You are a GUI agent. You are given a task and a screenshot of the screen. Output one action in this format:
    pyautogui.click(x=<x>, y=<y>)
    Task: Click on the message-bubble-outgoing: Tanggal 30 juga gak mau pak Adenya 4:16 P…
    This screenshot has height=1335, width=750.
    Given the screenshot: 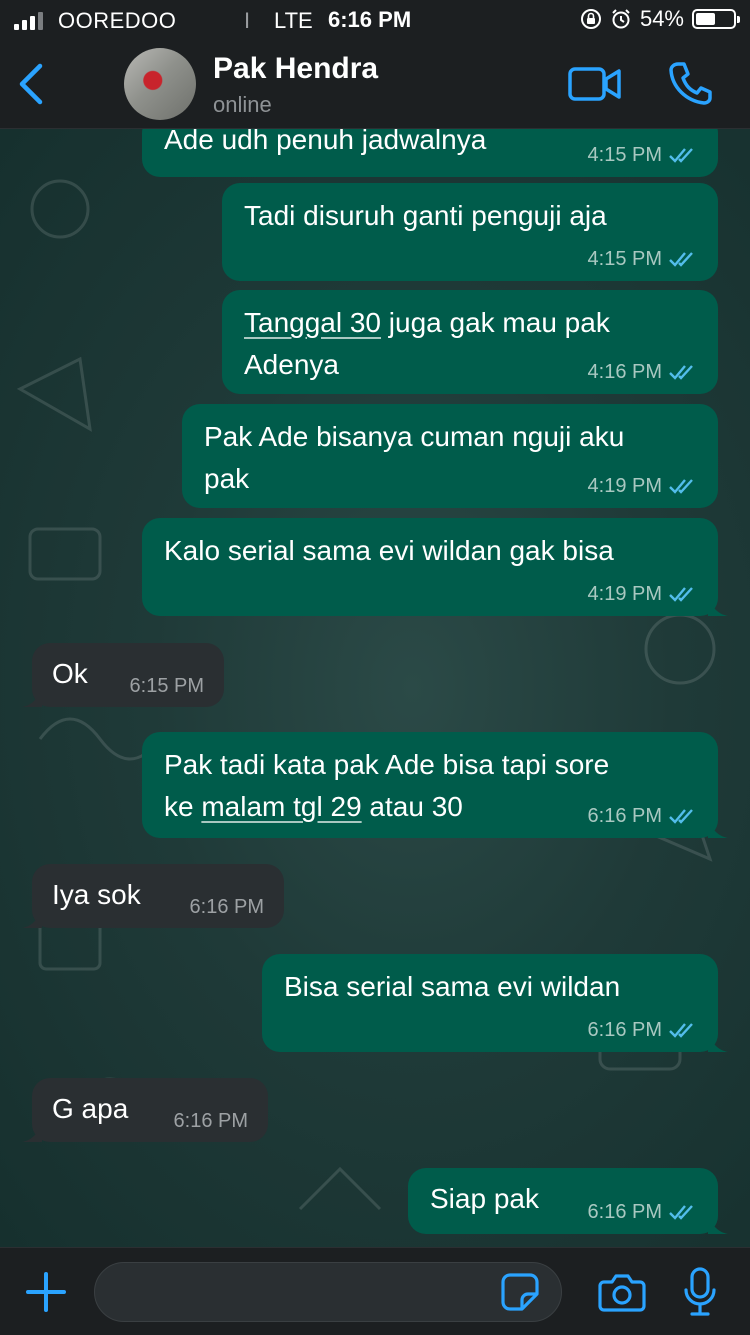 What is the action you would take?
    pyautogui.click(x=470, y=342)
    